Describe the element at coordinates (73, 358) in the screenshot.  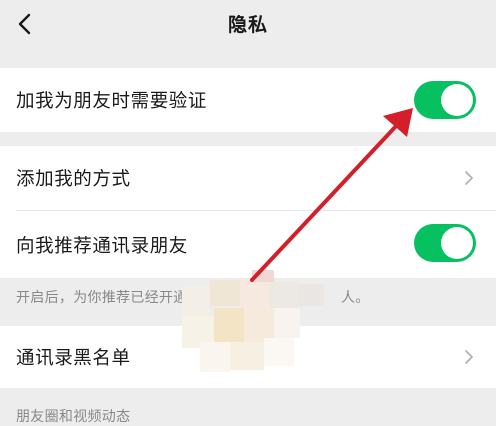
I see `setting-label: 通讯录黑名单` at that location.